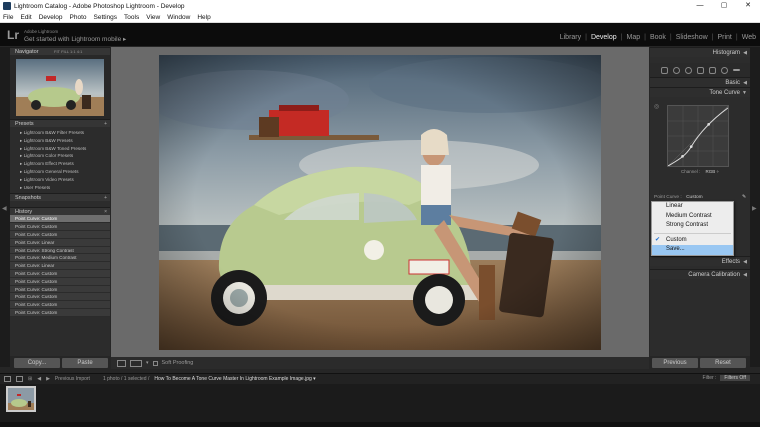 The height and width of the screenshot is (427, 760). What do you see at coordinates (735, 378) in the screenshot?
I see `filter-select: Filters Off` at bounding box center [735, 378].